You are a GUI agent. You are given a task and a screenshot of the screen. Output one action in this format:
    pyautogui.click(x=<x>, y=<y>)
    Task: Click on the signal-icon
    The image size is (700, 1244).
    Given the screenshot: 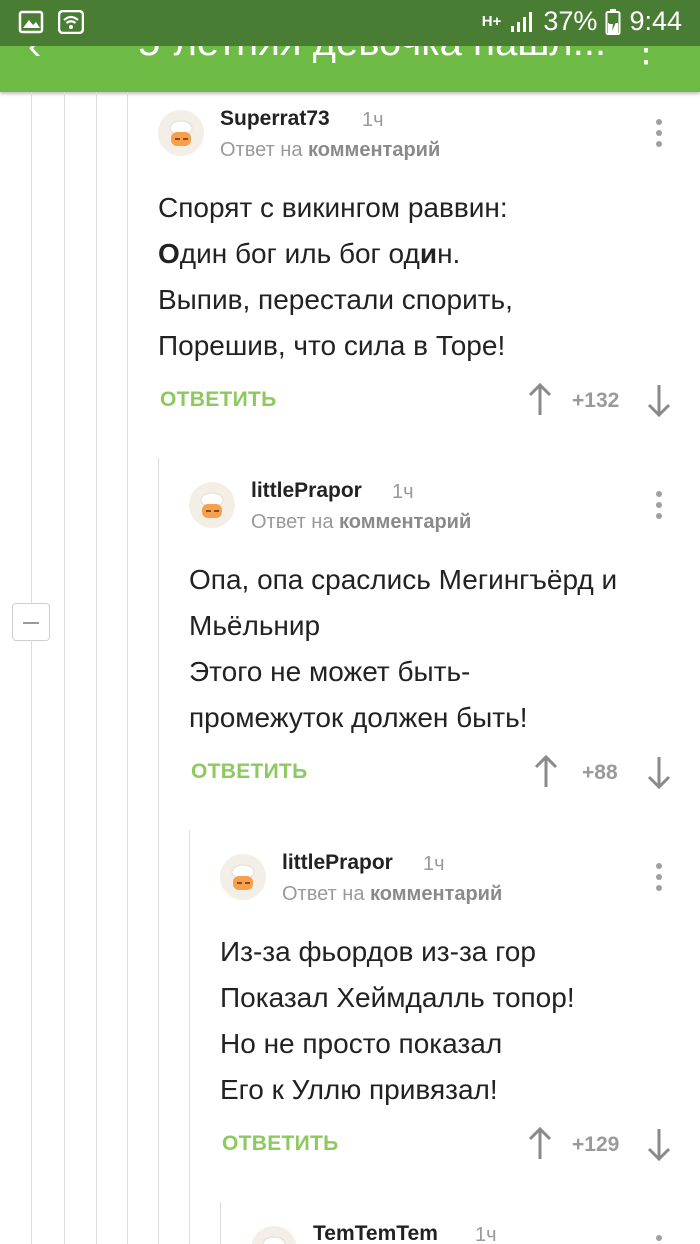 What is the action you would take?
    pyautogui.click(x=522, y=21)
    